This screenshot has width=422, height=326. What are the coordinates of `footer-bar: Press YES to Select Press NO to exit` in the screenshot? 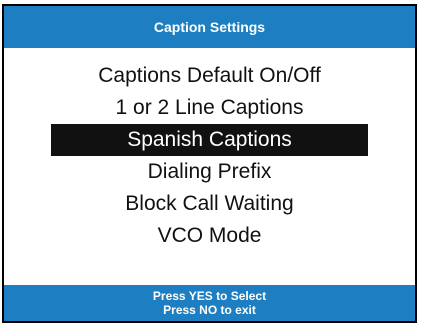 It's located at (209, 303).